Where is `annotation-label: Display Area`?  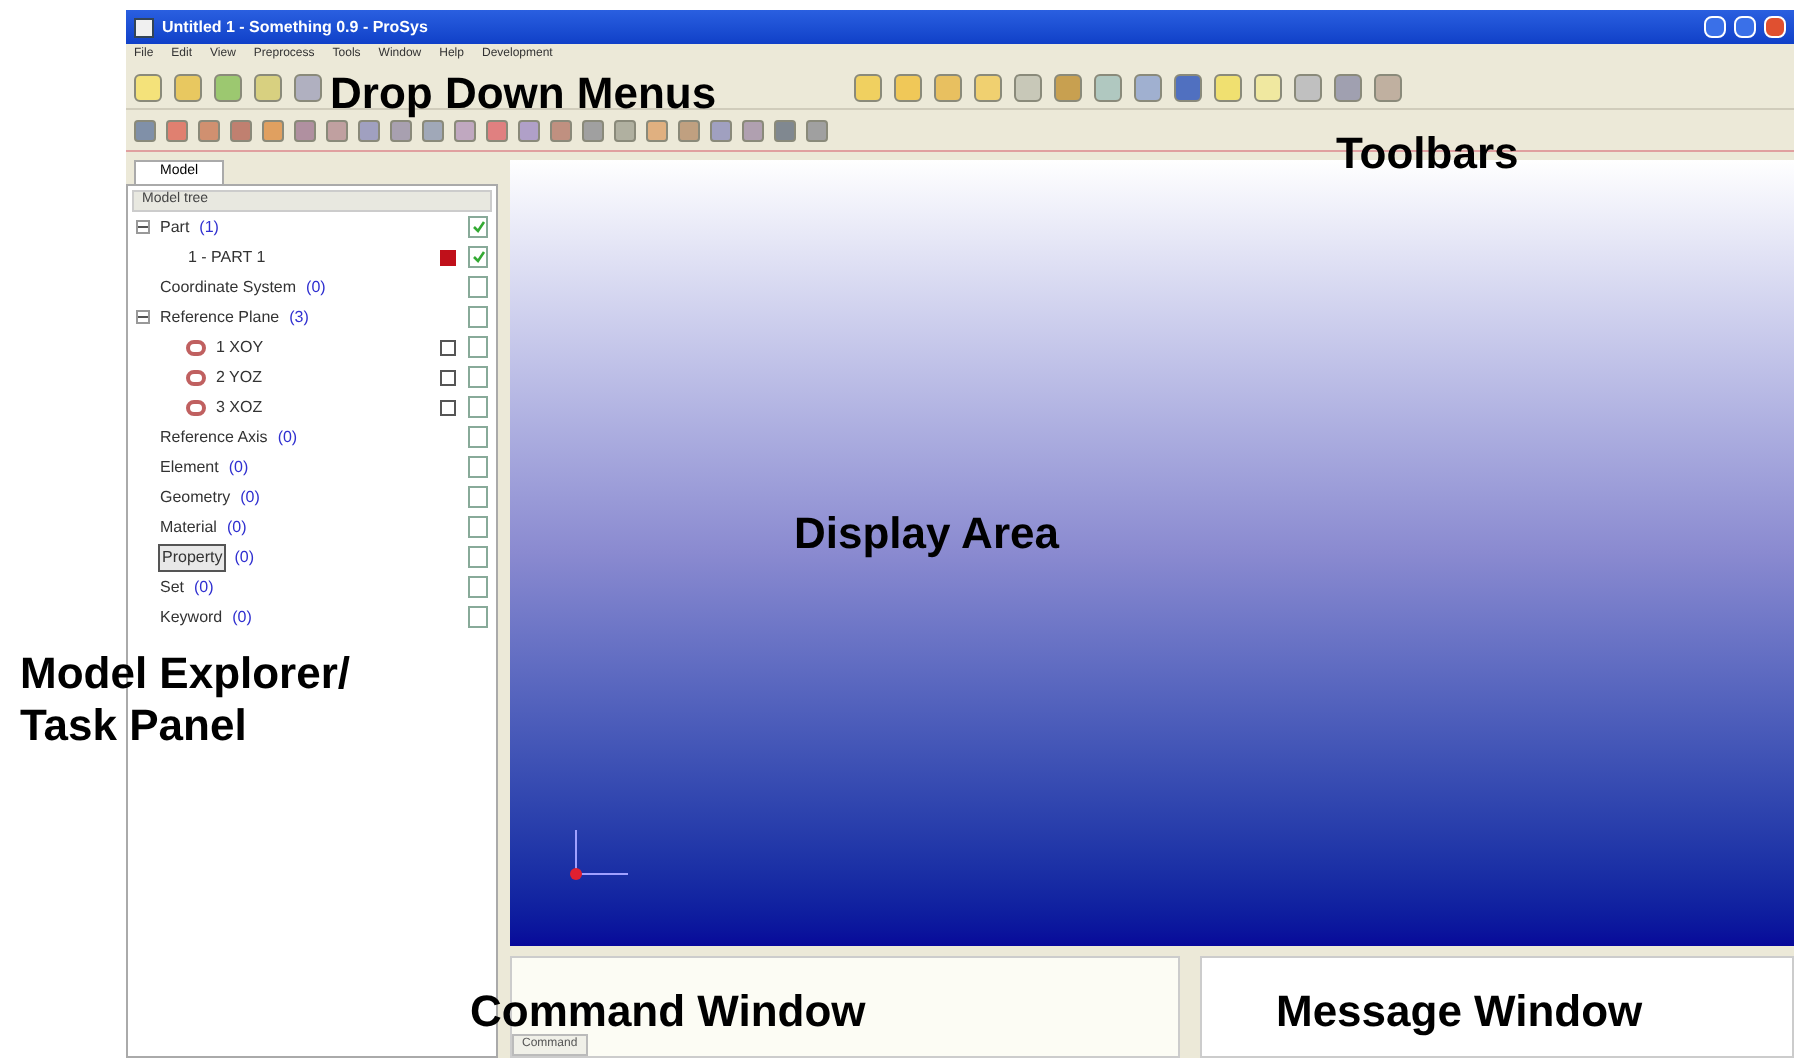
annotation-label: Display Area is located at coordinates (926, 534).